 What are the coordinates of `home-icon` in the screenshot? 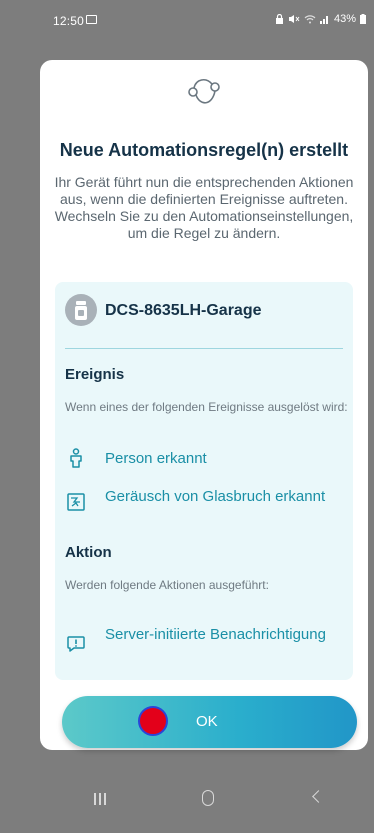 It's located at (208, 798).